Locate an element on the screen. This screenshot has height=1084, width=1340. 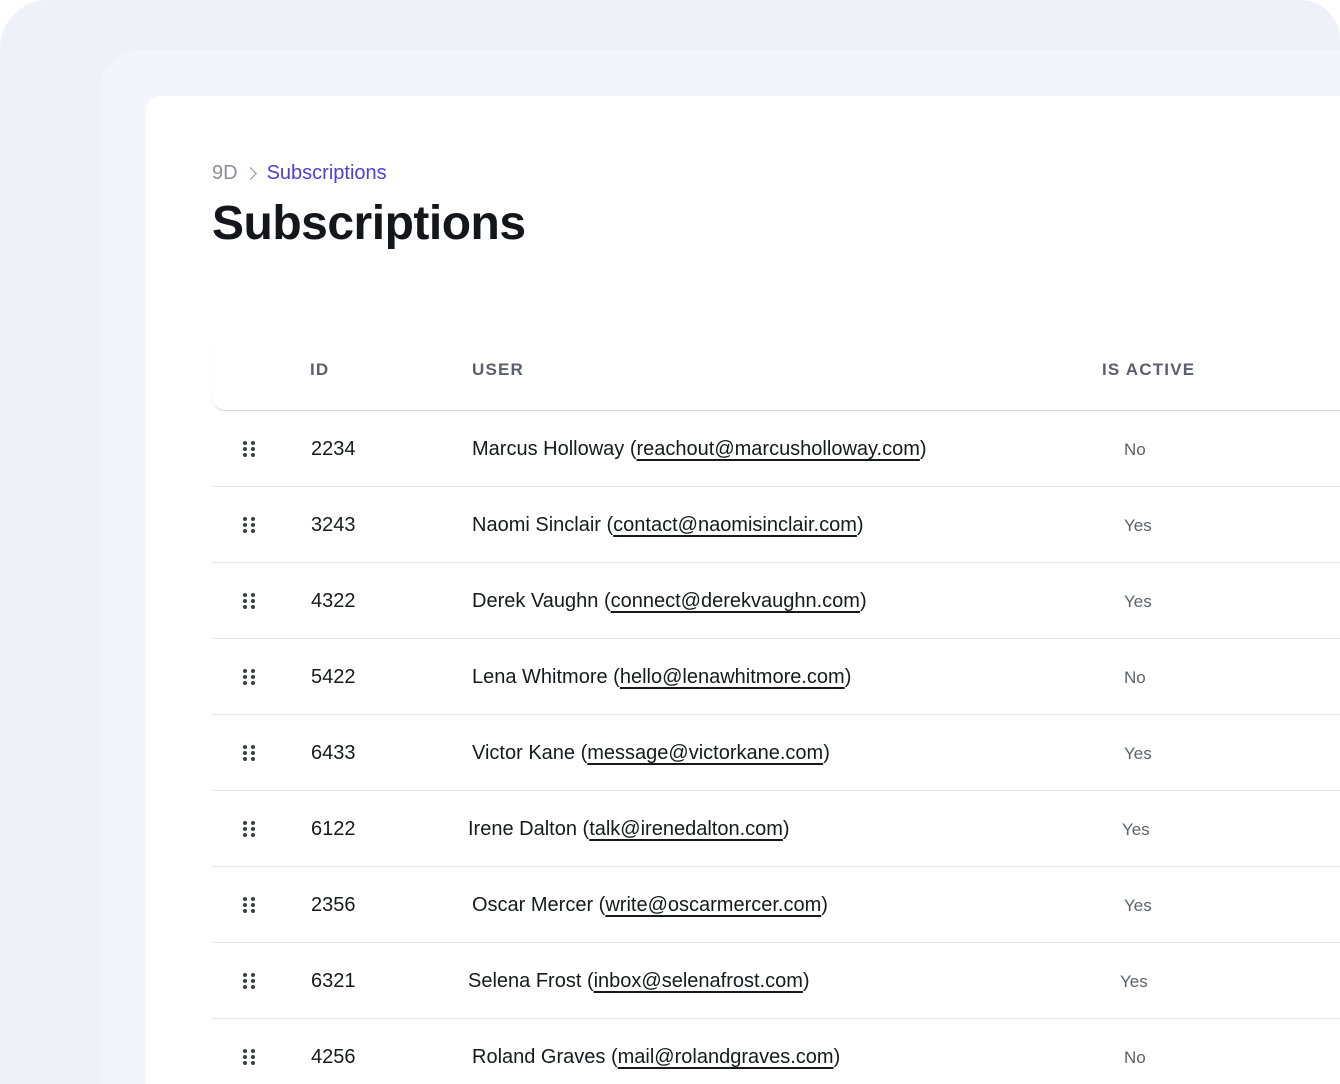
cell-user: Lena Whitmore (hello@lenawhitmore.com) is located at coordinates (662, 677).